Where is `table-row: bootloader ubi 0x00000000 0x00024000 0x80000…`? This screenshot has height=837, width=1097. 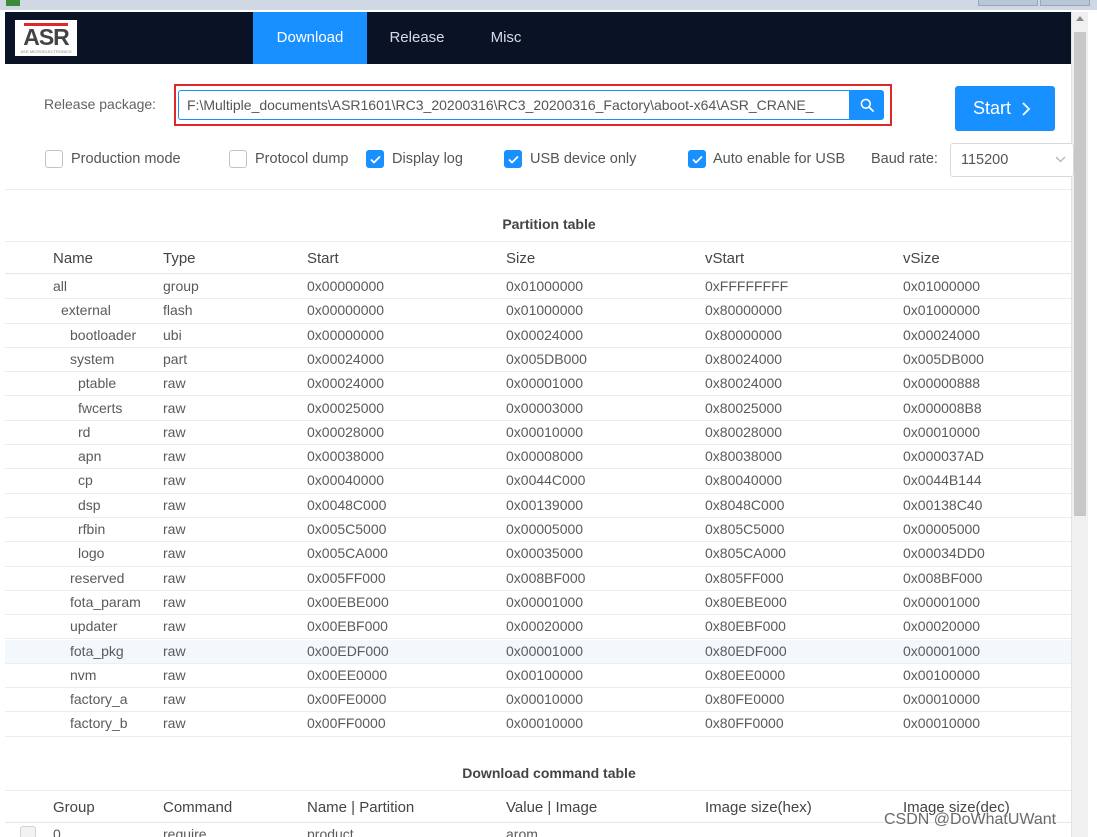 table-row: bootloader ubi 0x00000000 0x00024000 0x80000… is located at coordinates (538, 336).